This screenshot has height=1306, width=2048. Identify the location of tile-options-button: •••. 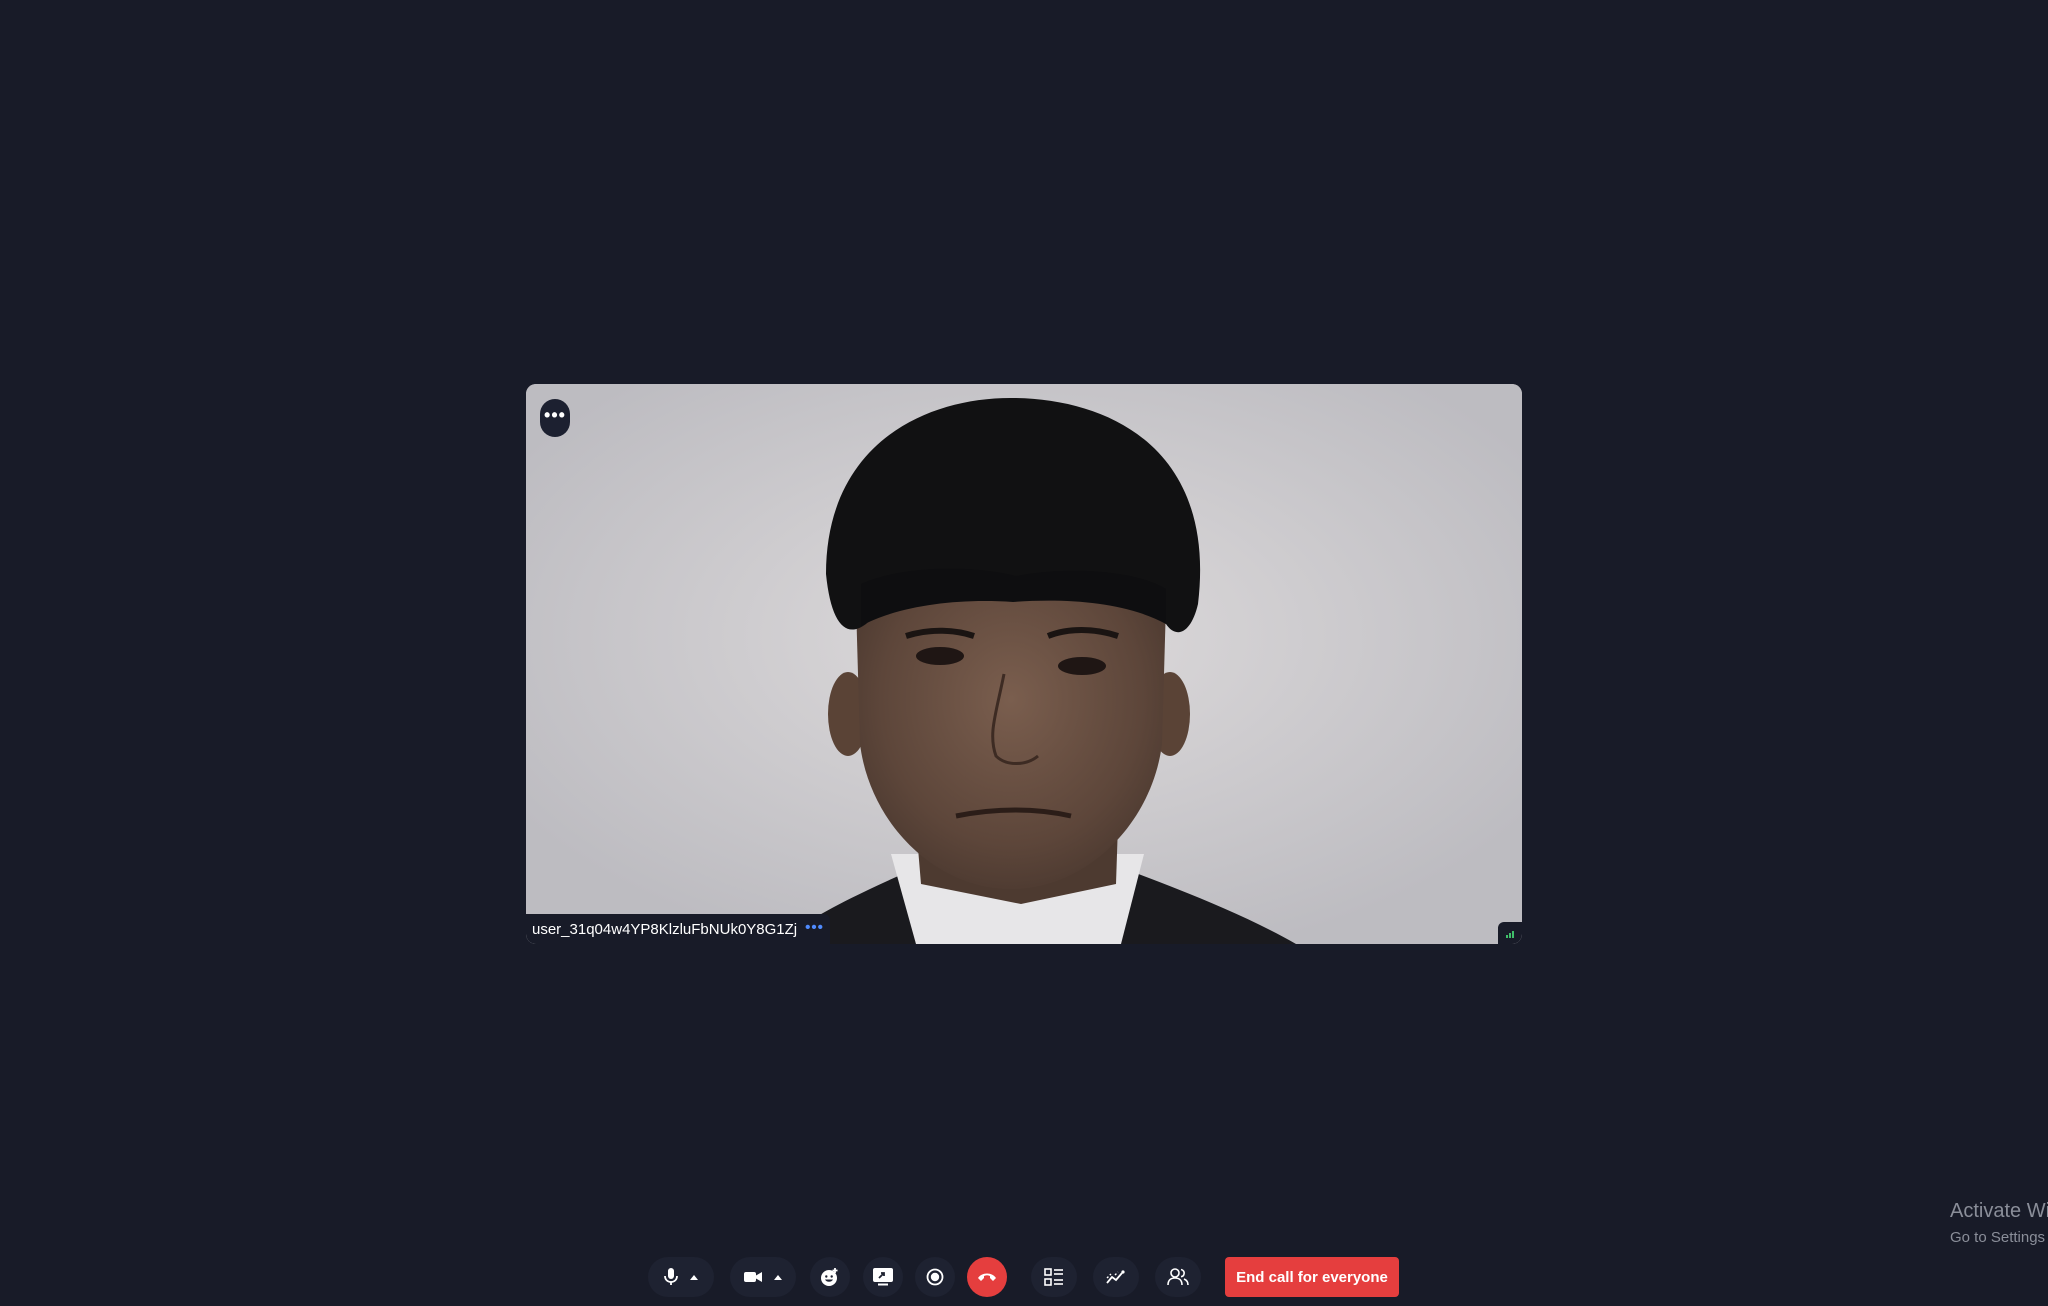
(555, 418).